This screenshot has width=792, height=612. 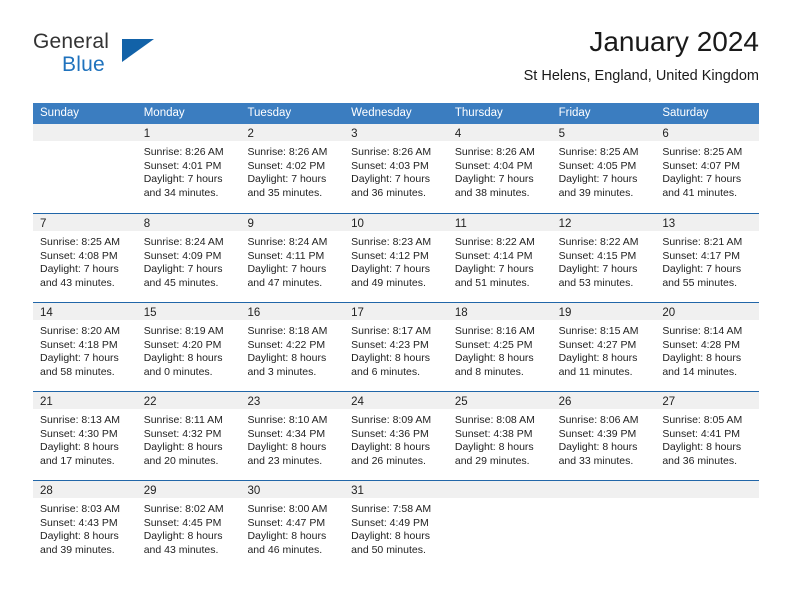 What do you see at coordinates (700, 282) in the screenshot?
I see `daylight-text-line2: and 55 minutes.` at bounding box center [700, 282].